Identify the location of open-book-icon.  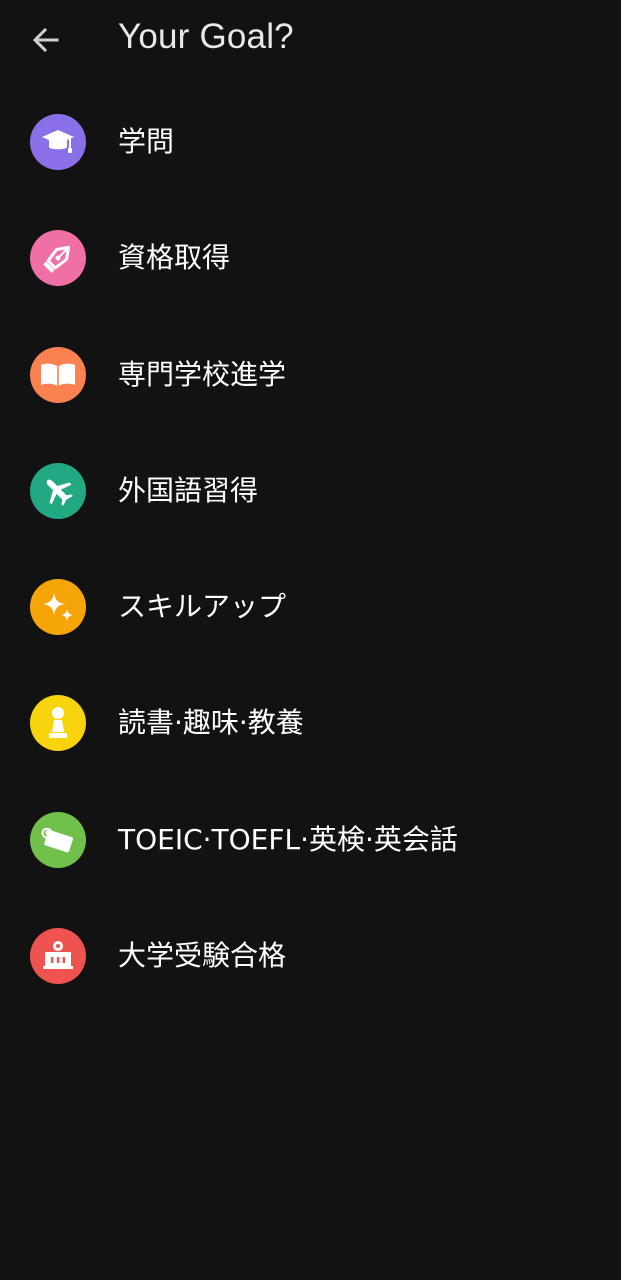
(58, 374).